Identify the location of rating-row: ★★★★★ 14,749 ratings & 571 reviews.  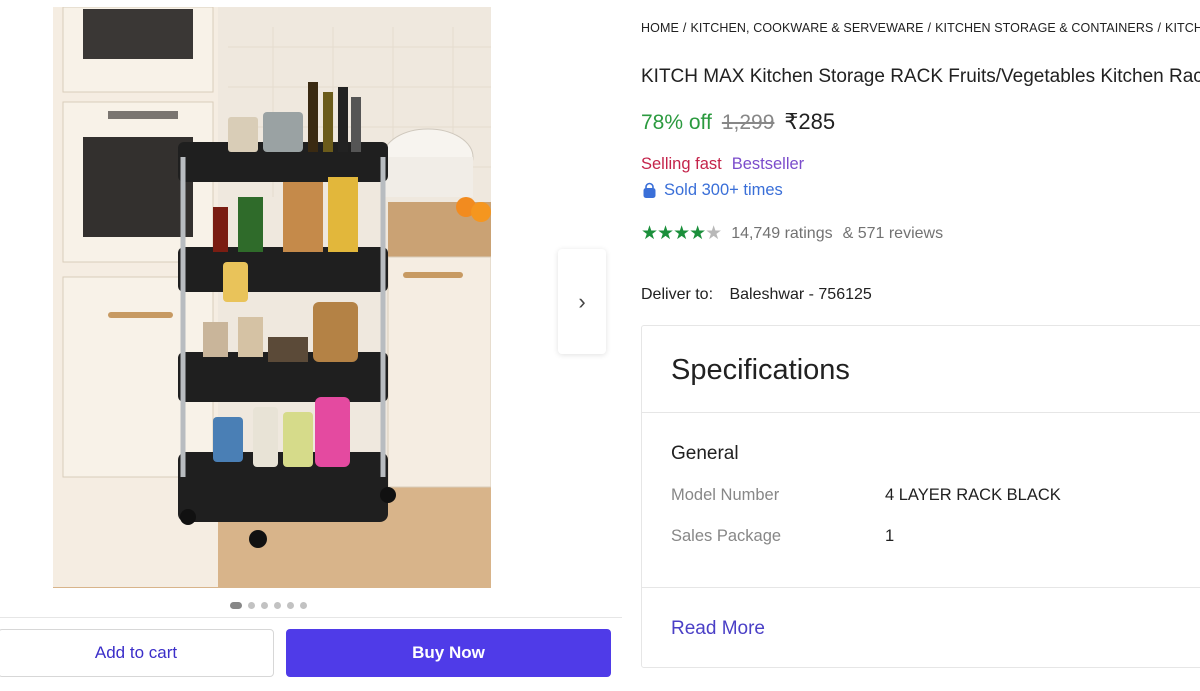
(792, 233).